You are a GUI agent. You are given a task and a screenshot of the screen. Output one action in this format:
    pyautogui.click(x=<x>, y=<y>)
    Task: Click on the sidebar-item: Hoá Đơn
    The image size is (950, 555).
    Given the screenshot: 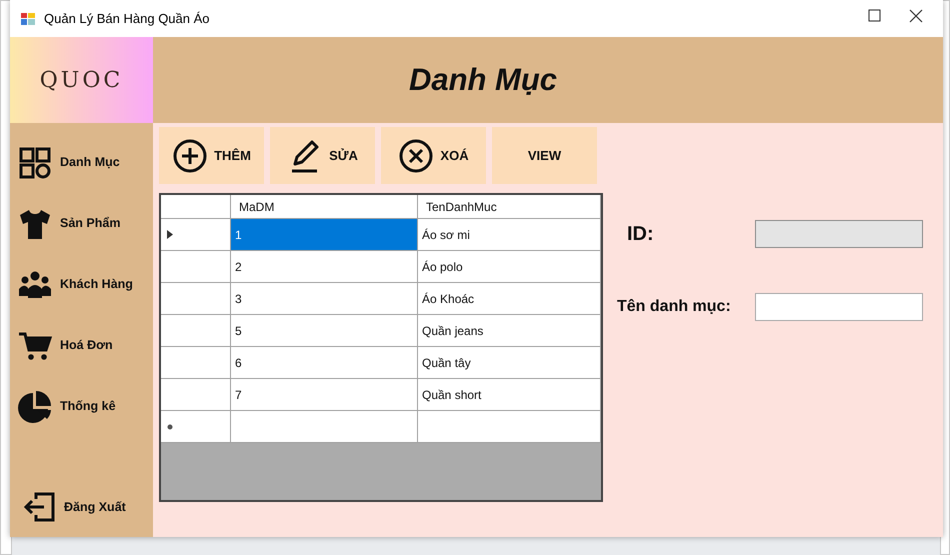 What is the action you would take?
    pyautogui.click(x=85, y=345)
    